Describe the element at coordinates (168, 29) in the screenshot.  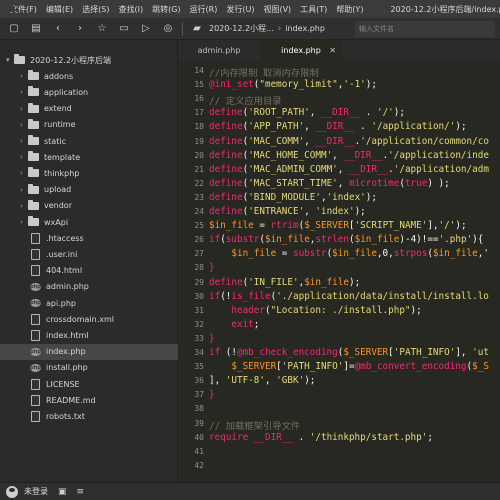
I see `browser-icon: ◎` at that location.